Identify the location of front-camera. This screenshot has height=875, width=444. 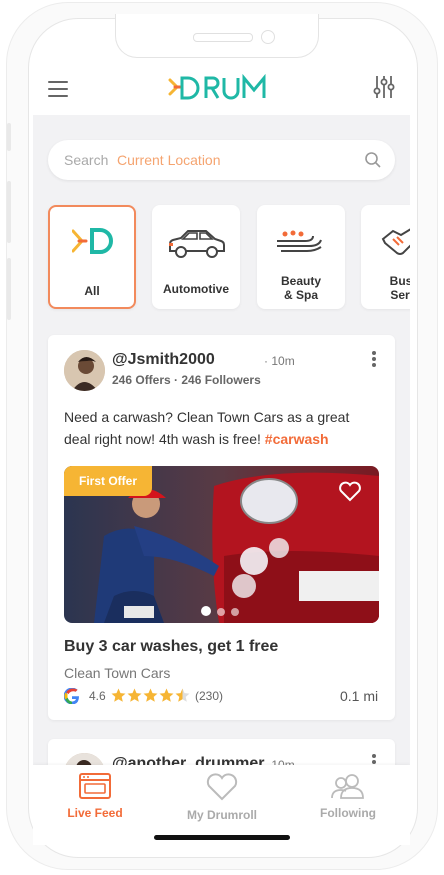
(268, 37).